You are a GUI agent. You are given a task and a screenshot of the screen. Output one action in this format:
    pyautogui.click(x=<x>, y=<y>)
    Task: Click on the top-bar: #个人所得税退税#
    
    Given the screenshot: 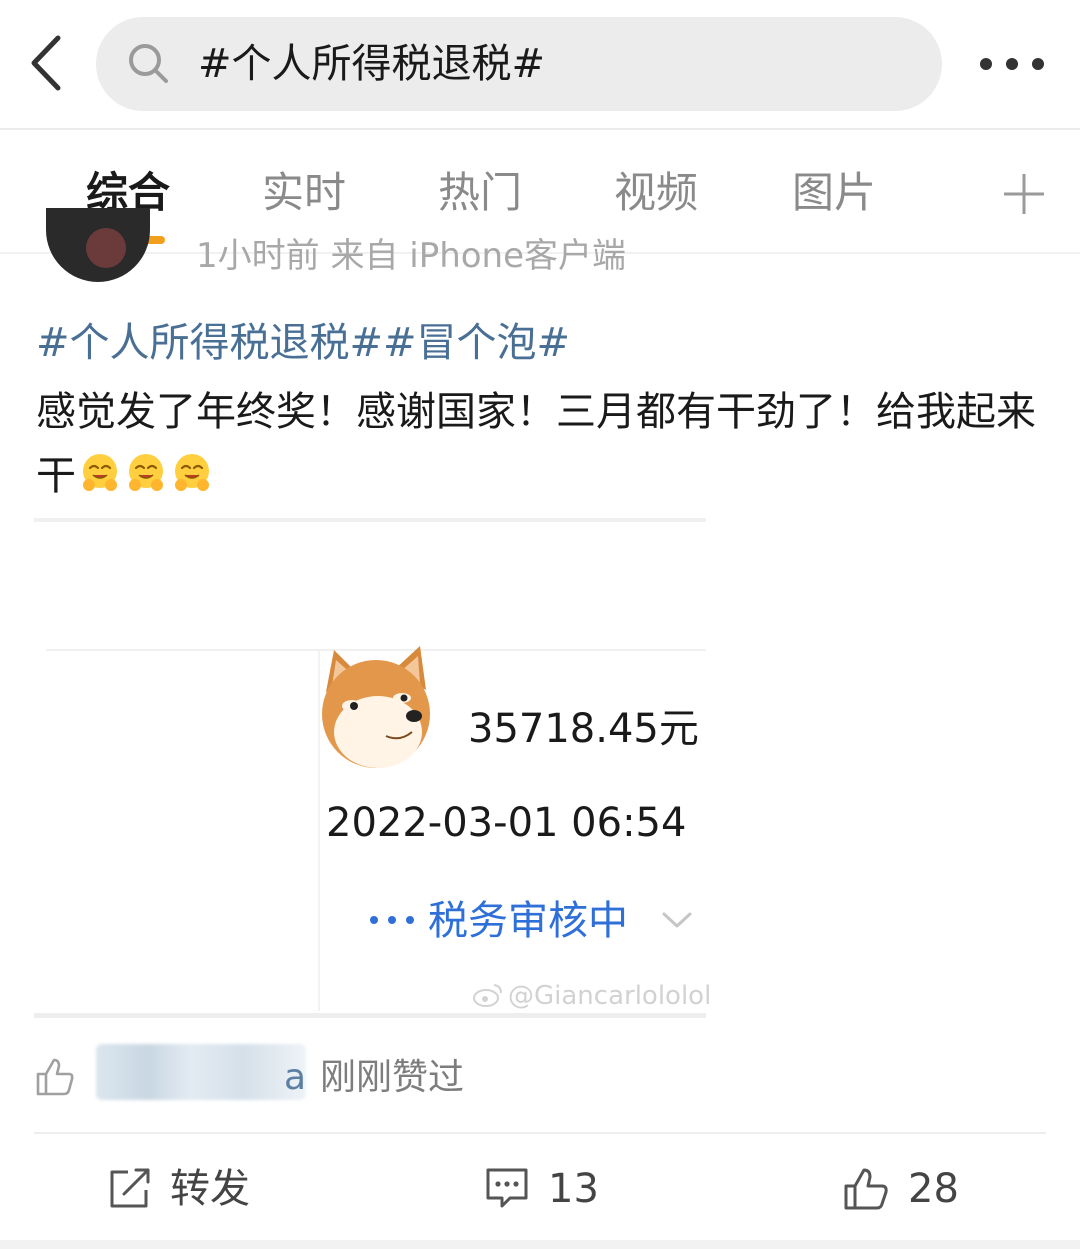 What is the action you would take?
    pyautogui.click(x=540, y=65)
    